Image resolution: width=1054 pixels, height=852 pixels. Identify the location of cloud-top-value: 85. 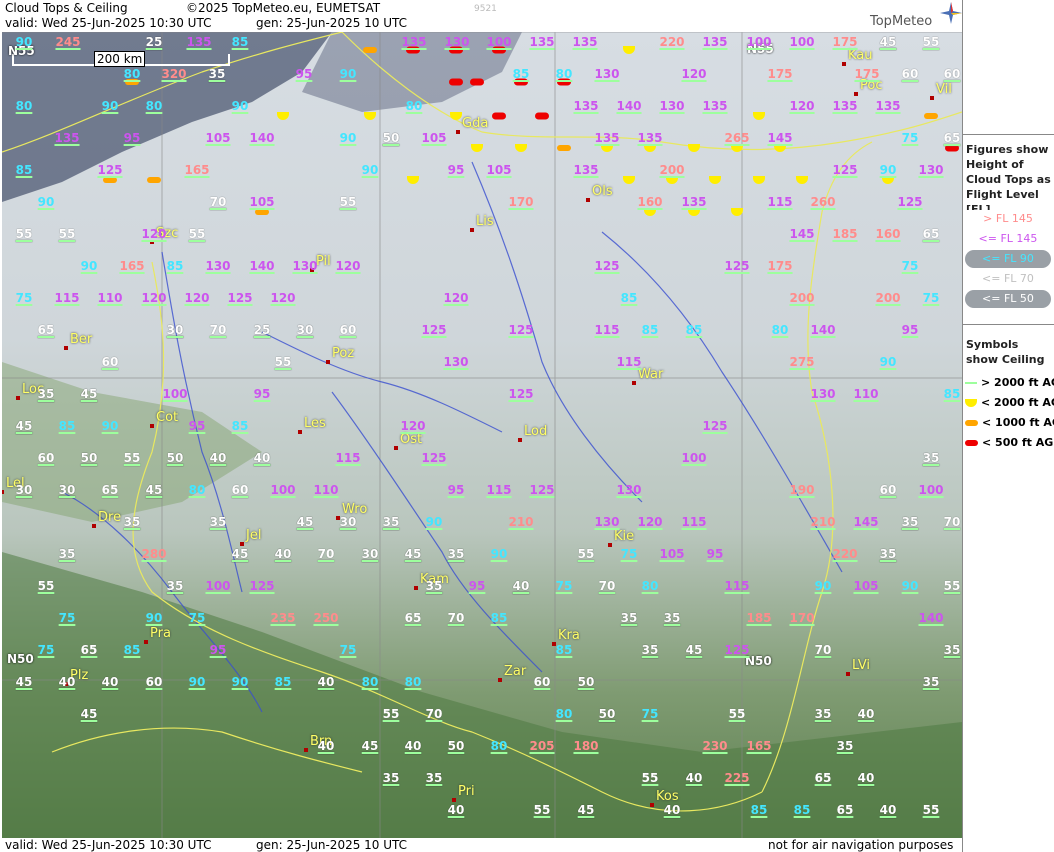
(175, 266).